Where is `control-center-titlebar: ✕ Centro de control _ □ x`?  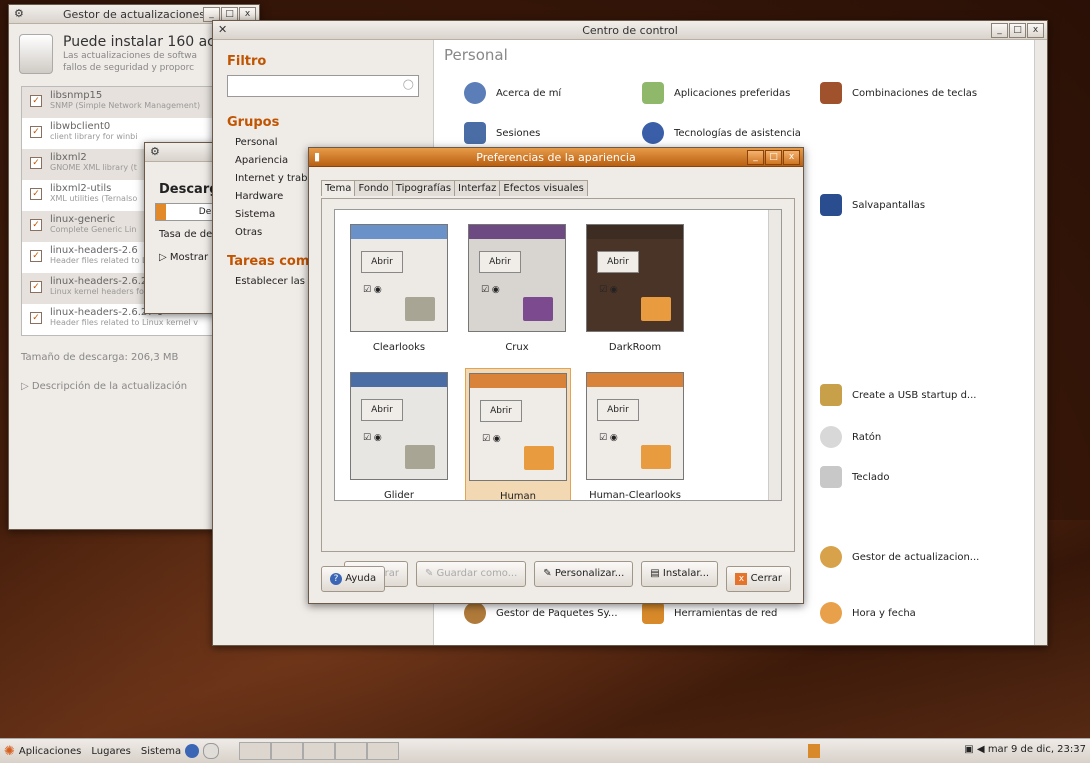
control-center-titlebar: ✕ Centro de control _ □ x is located at coordinates (630, 30).